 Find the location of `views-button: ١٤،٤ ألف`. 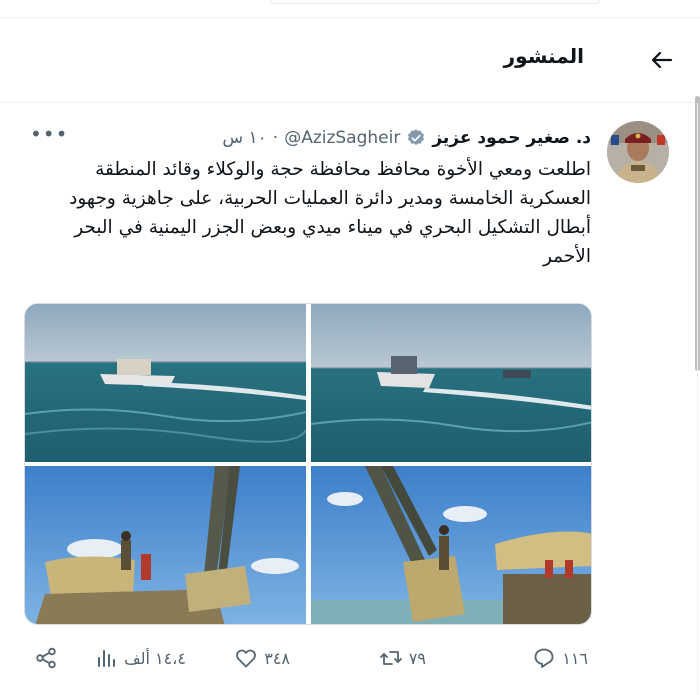

views-button: ١٤،٤ ألف is located at coordinates (140, 658).